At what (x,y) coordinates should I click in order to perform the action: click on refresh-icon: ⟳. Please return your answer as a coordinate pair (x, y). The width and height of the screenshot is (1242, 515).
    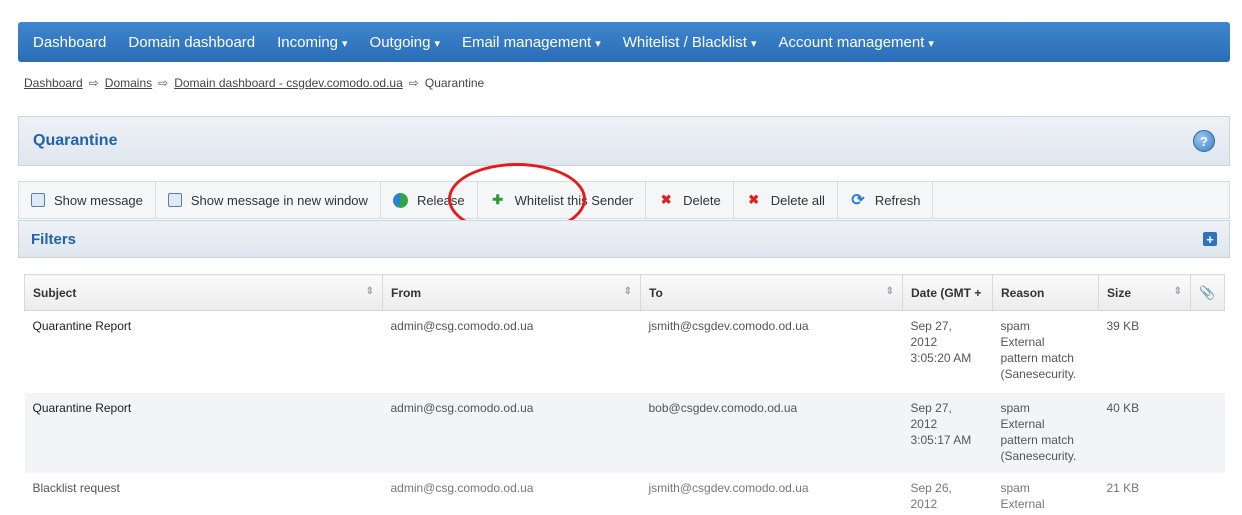
    Looking at the image, I should click on (858, 200).